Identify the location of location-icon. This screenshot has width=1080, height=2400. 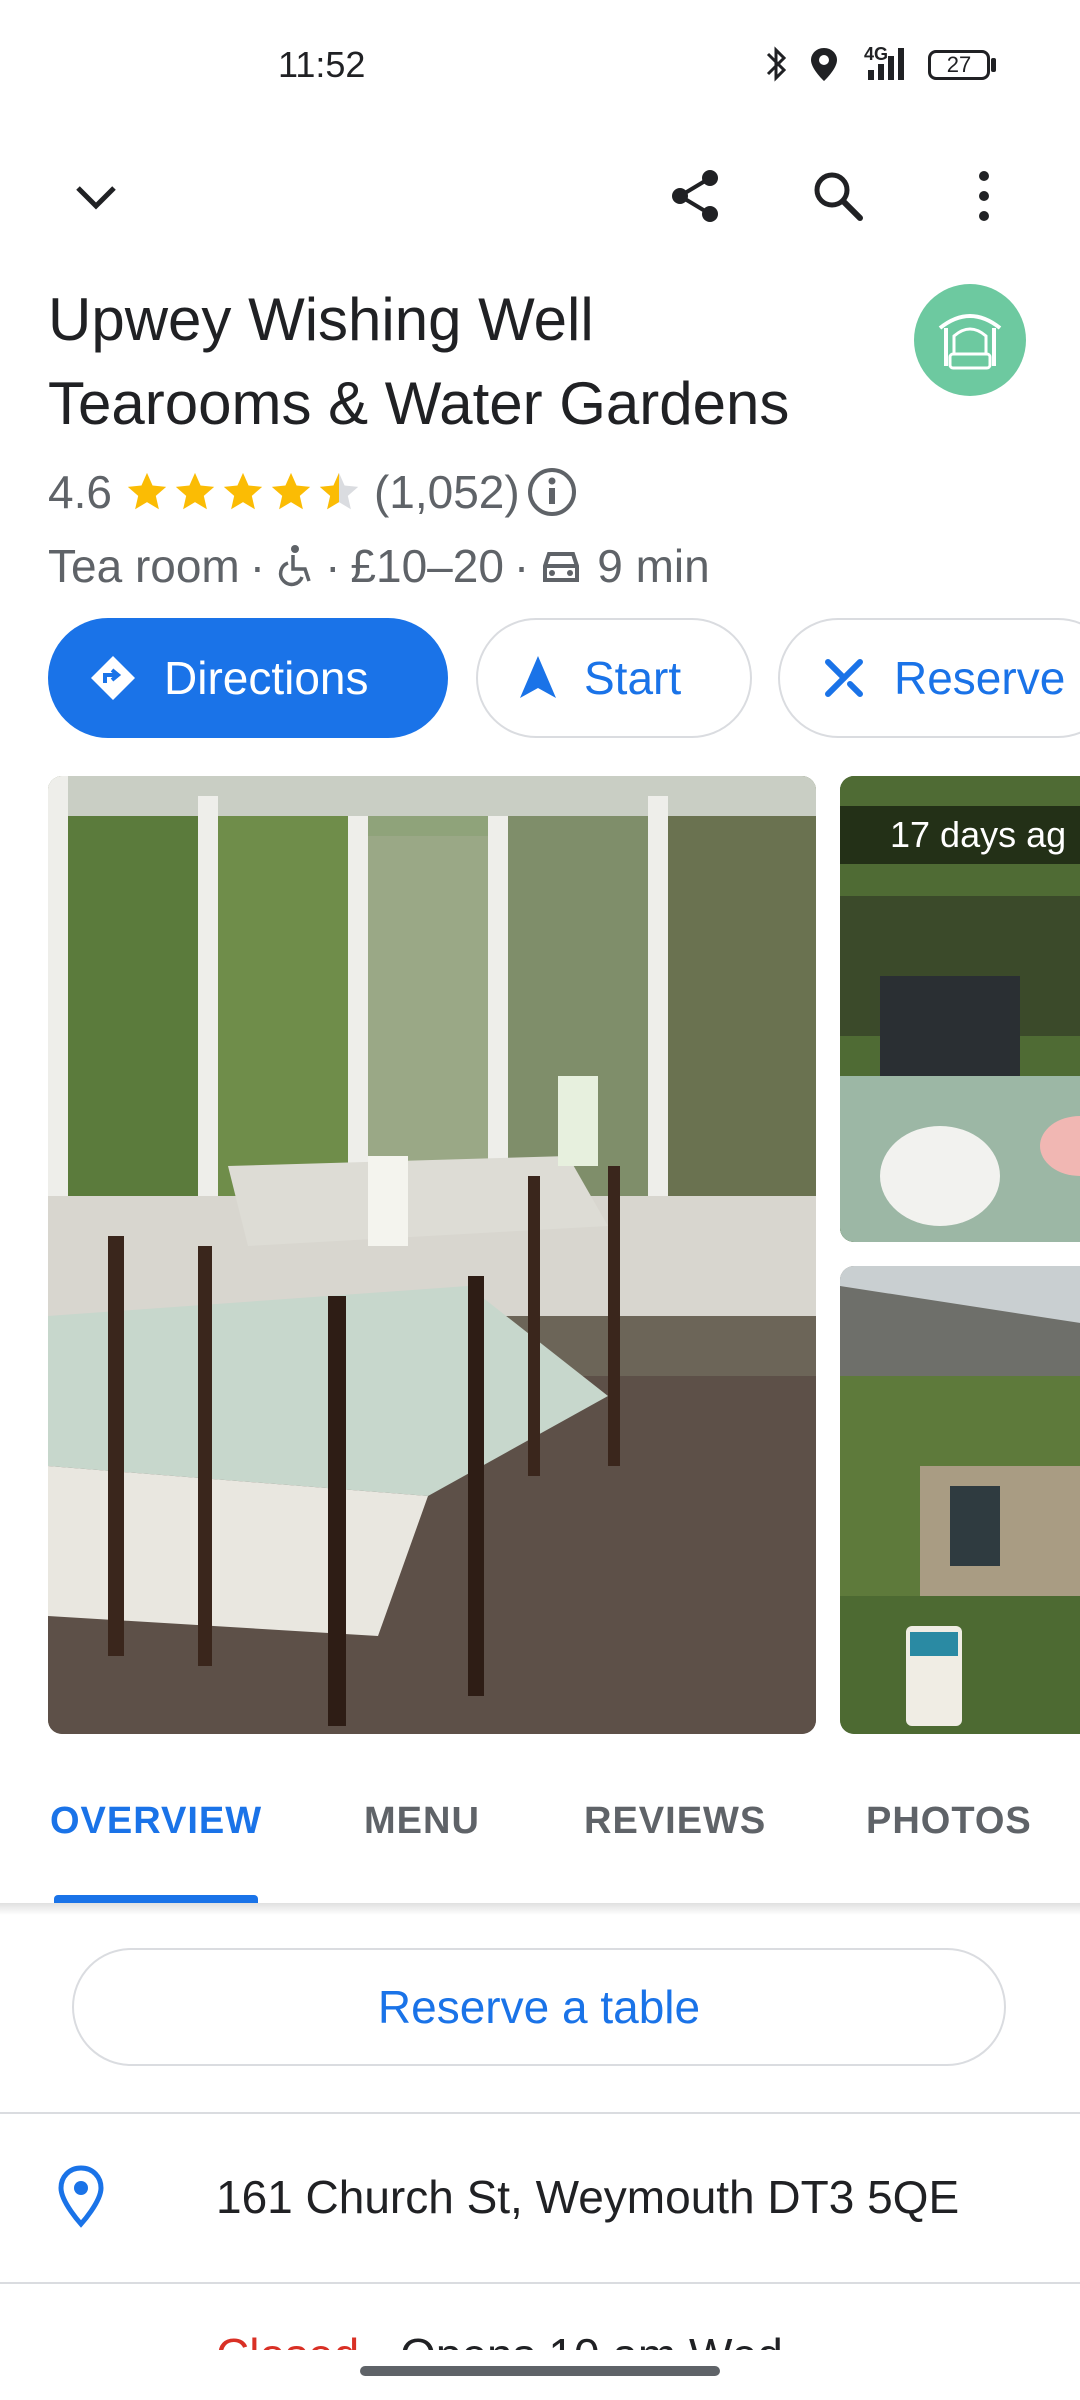
(824, 64).